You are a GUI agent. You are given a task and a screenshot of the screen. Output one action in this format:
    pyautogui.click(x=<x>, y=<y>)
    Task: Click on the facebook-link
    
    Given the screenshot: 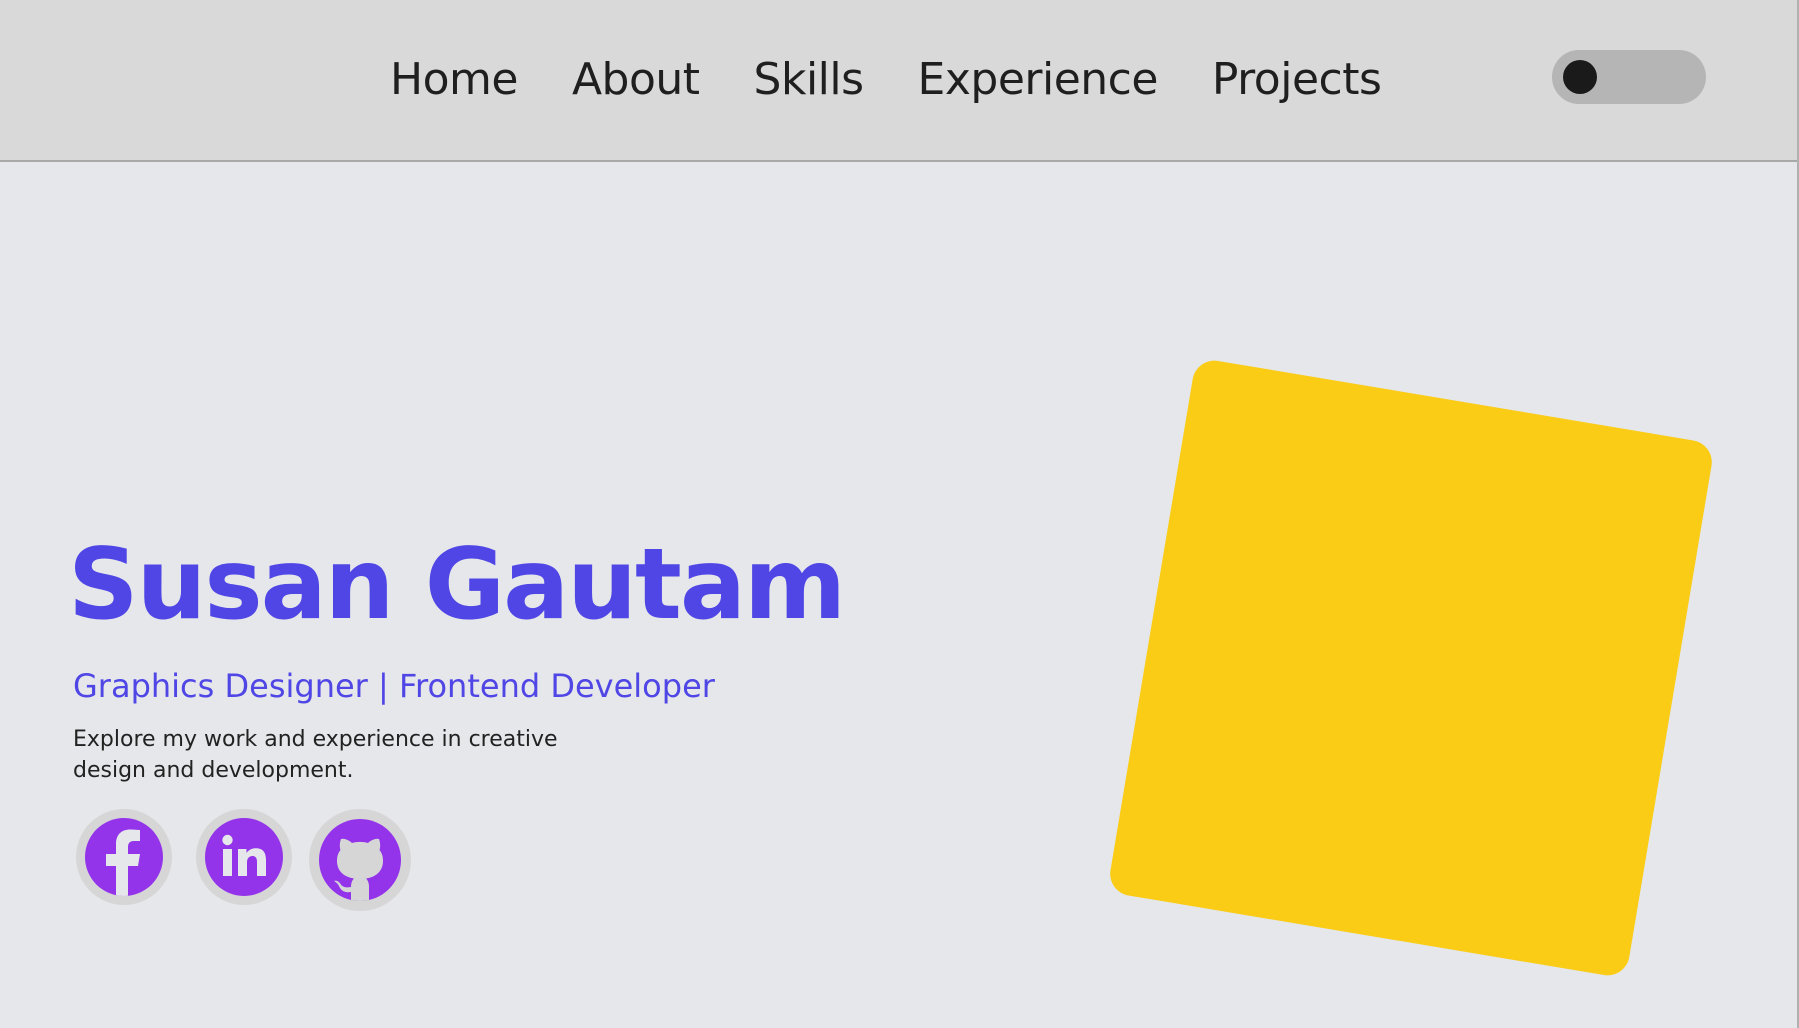 What is the action you would take?
    pyautogui.click(x=124, y=857)
    